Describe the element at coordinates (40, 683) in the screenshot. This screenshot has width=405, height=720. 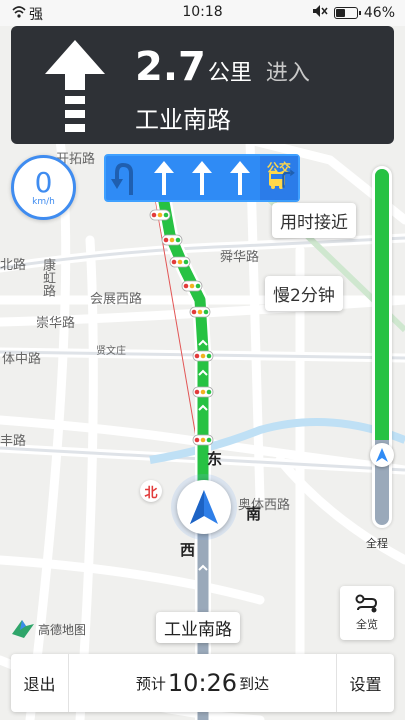
I see `exit-button: 退出` at that location.